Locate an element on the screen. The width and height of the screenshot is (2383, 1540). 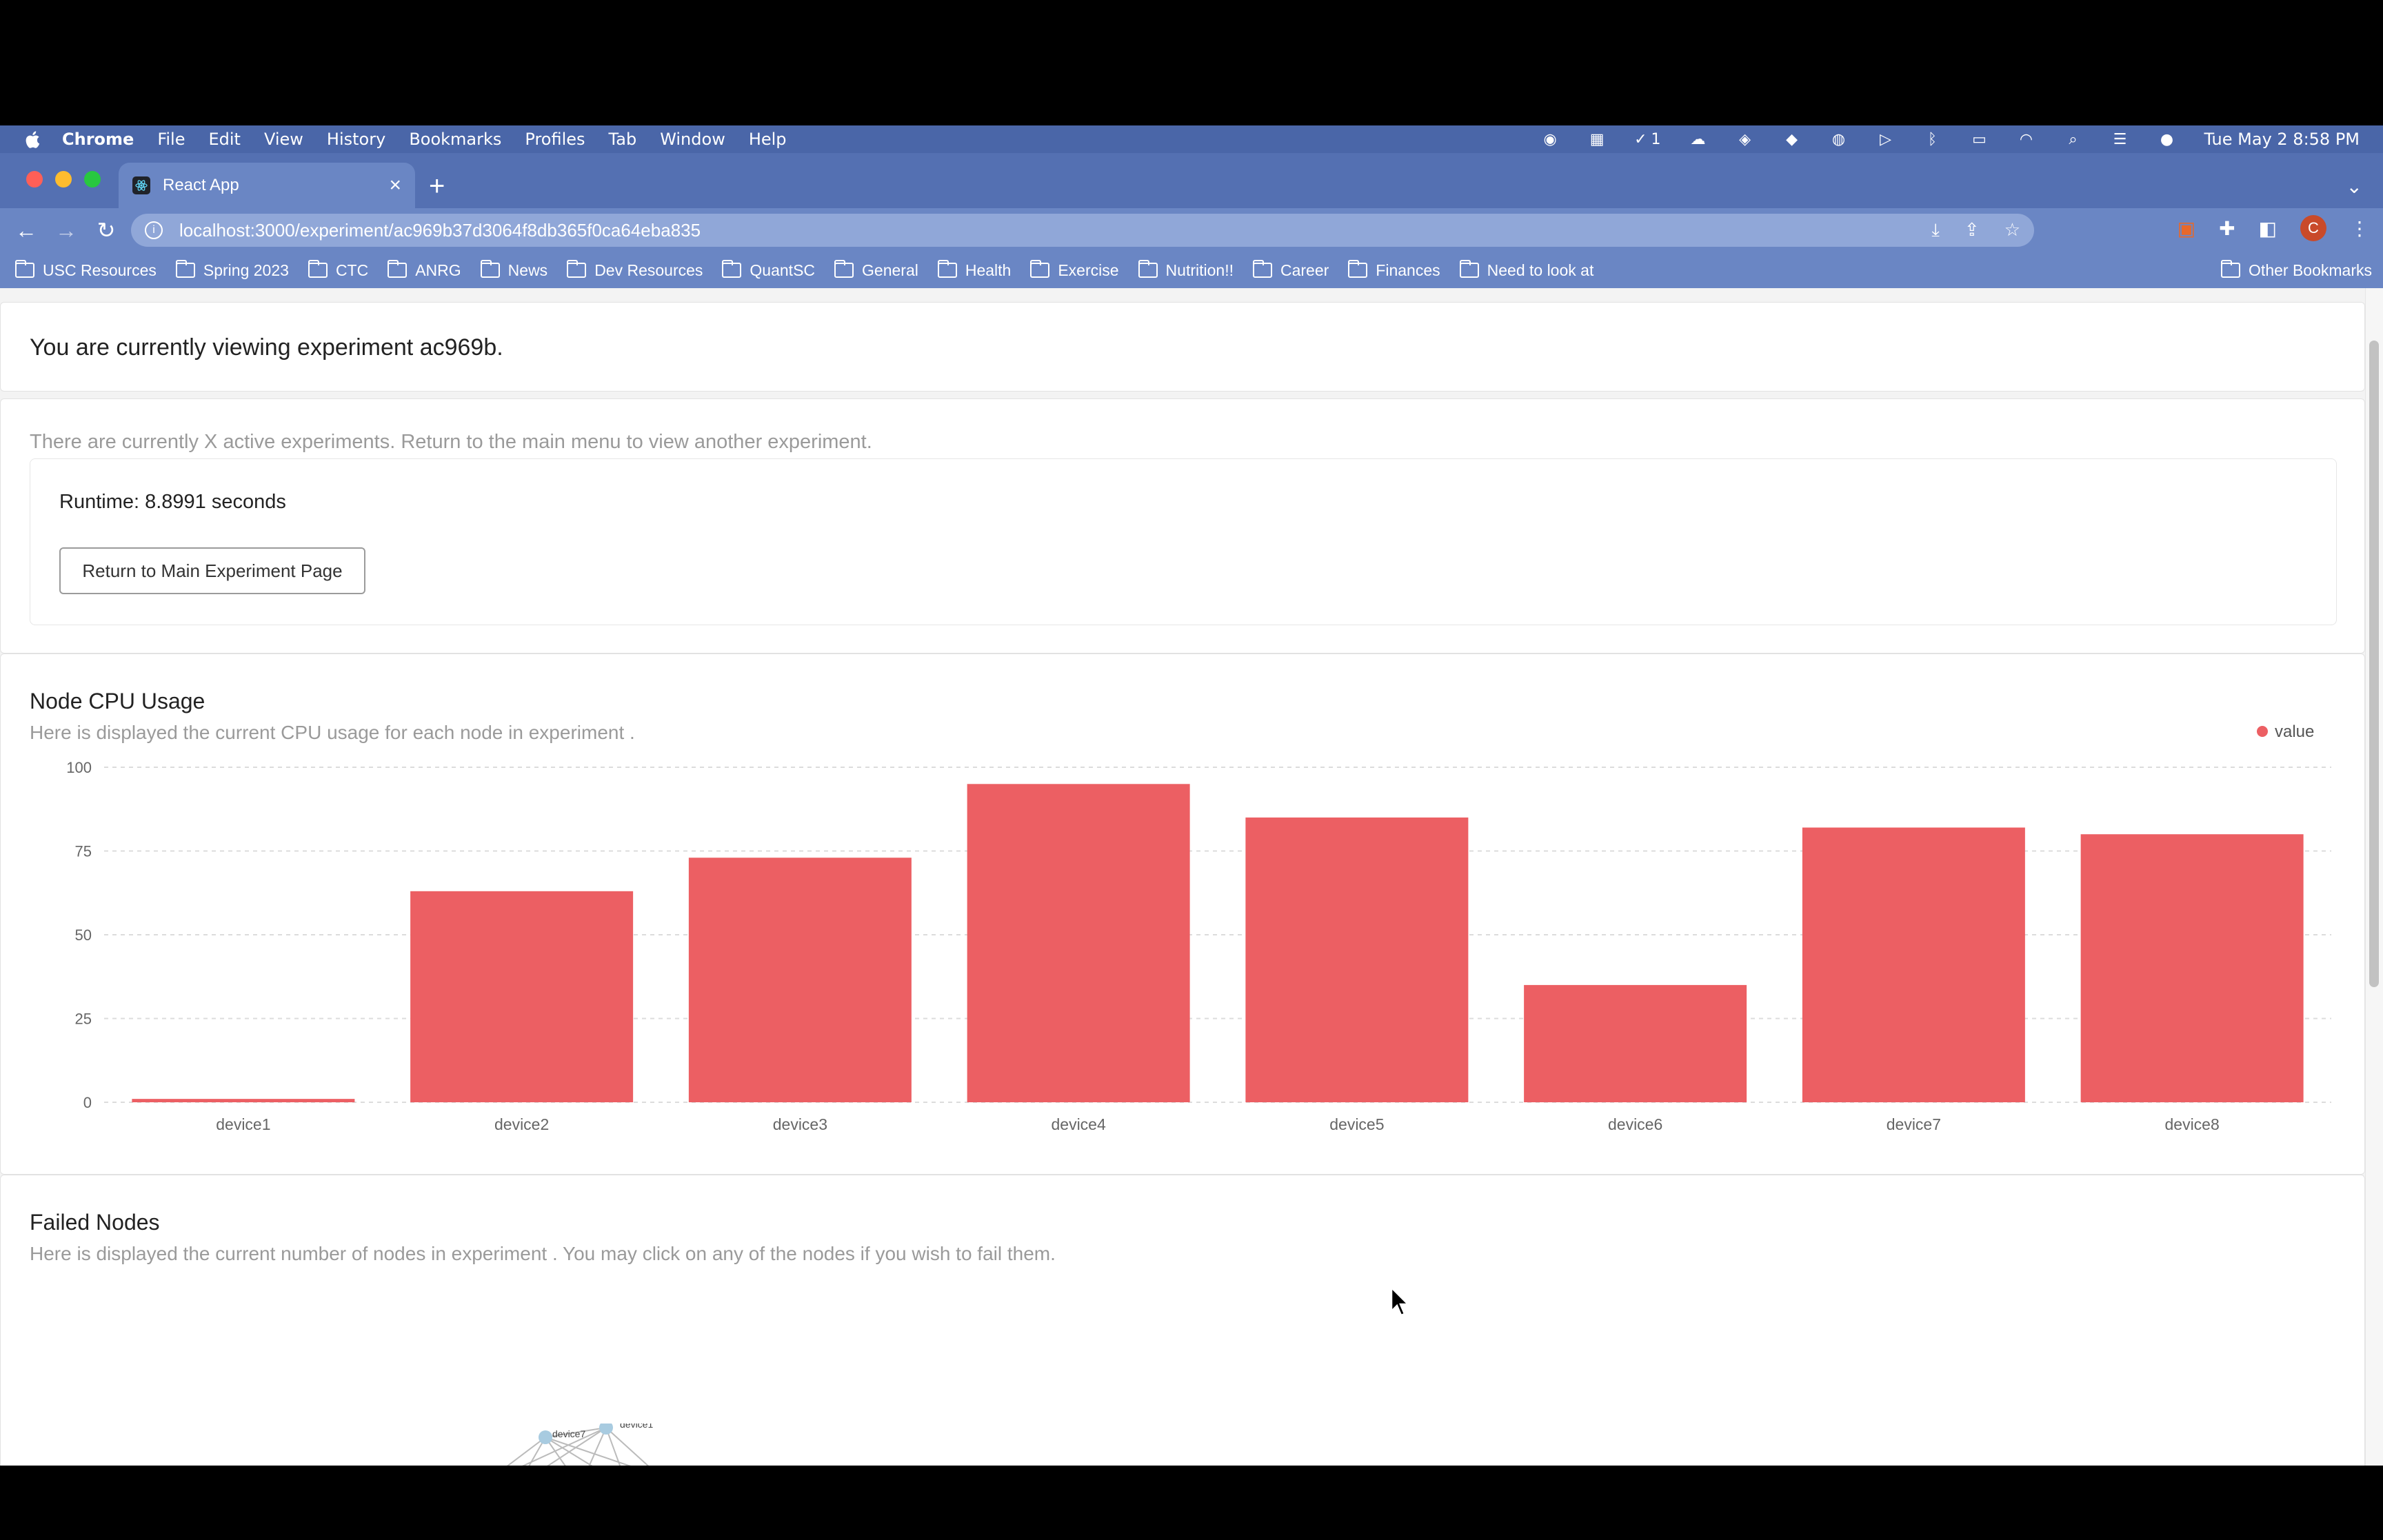
x-tick-label: device5 is located at coordinates (1356, 1124).